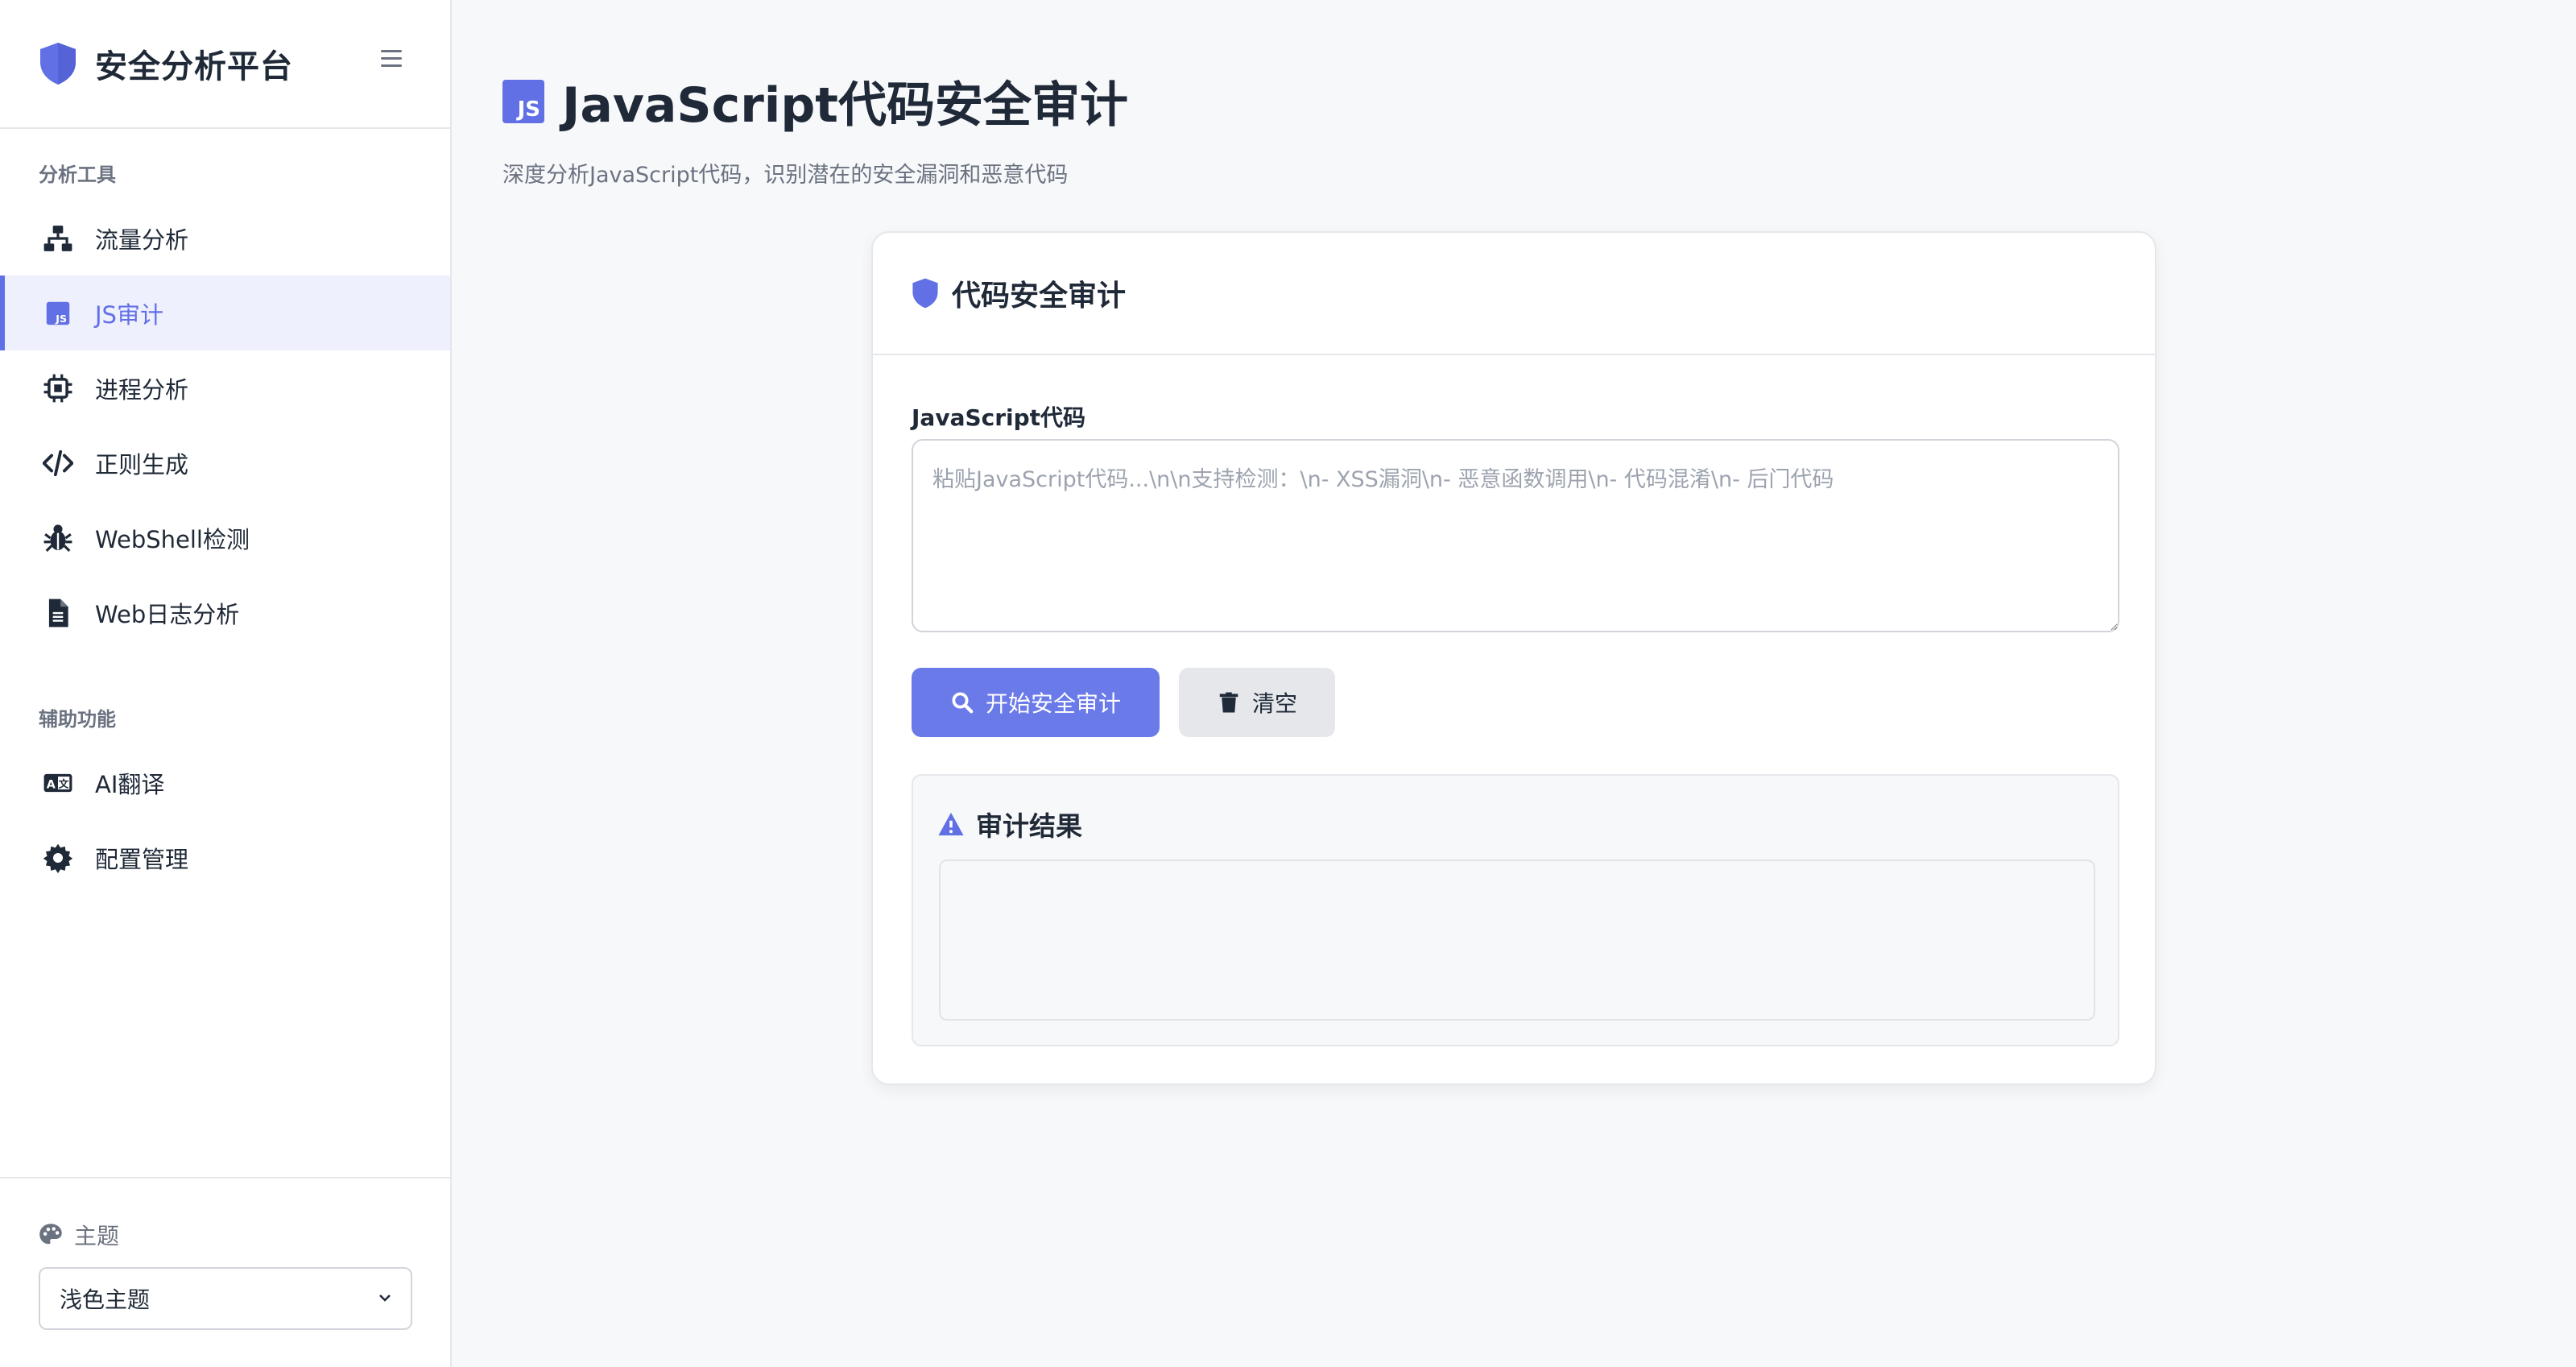  What do you see at coordinates (129, 314) in the screenshot?
I see `sidebar-item-label: JS审计` at bounding box center [129, 314].